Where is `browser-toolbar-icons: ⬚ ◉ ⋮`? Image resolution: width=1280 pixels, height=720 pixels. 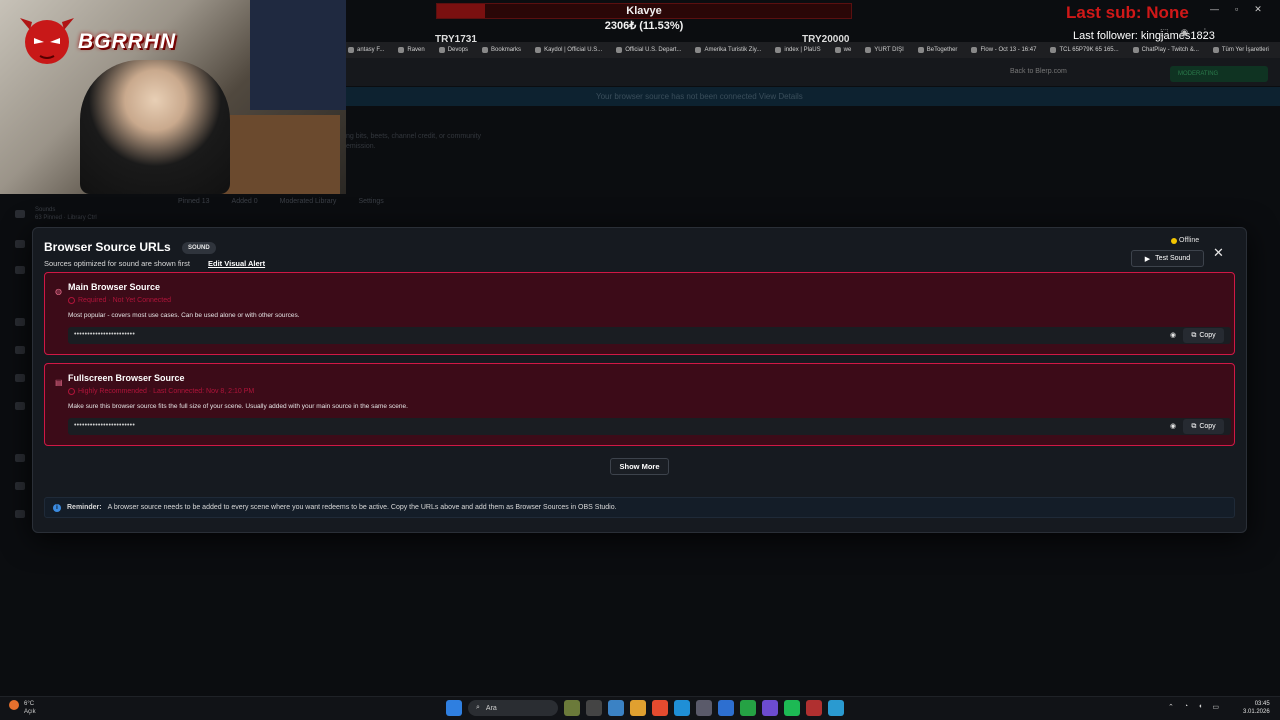 browser-toolbar-icons: ⬚ ◉ ⋮ is located at coordinates (1184, 32).